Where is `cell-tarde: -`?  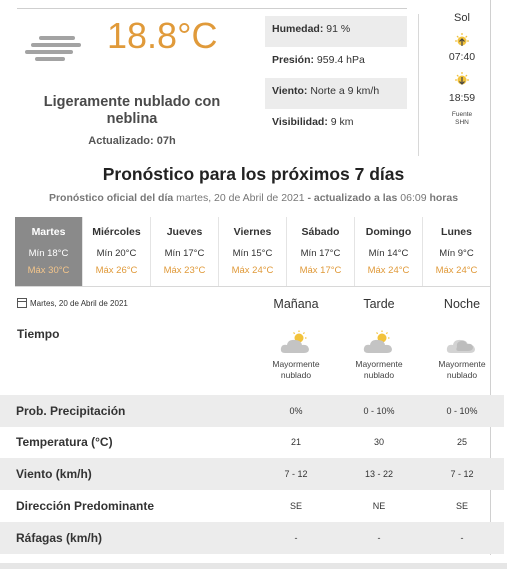
cell-tarde: - is located at coordinates (379, 538).